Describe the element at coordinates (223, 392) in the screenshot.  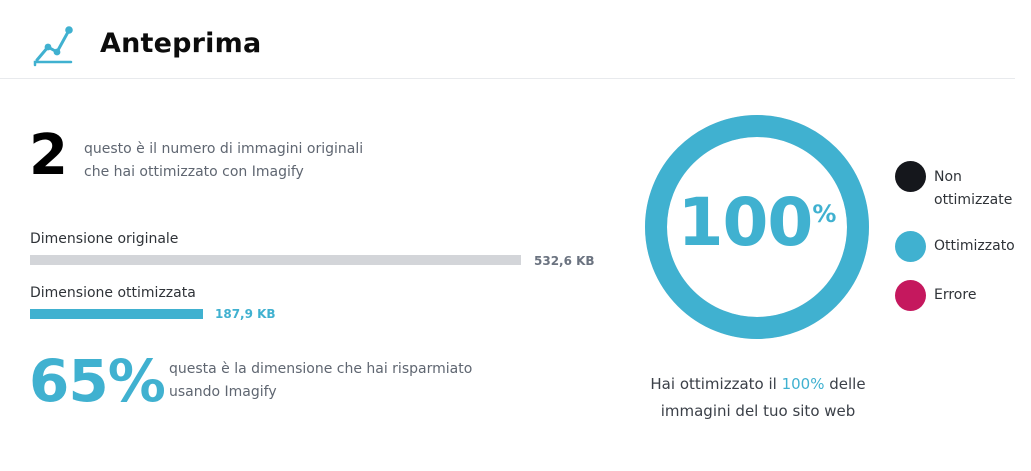
I see `saving-description-line: usando Imagify` at that location.